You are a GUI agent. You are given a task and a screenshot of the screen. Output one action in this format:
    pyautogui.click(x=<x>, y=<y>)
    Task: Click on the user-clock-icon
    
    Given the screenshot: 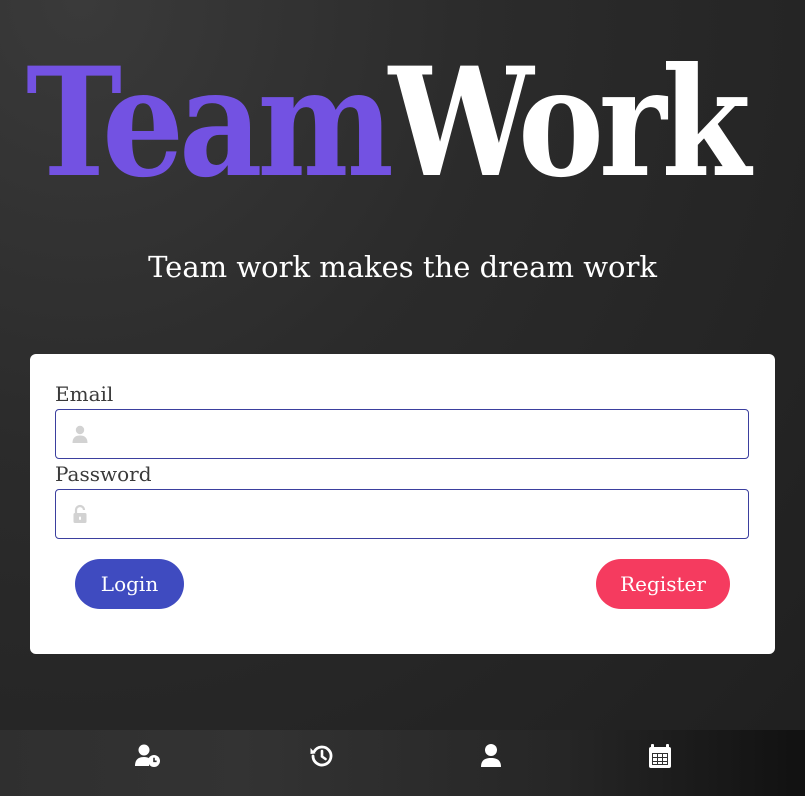 What is the action you would take?
    pyautogui.click(x=147, y=755)
    